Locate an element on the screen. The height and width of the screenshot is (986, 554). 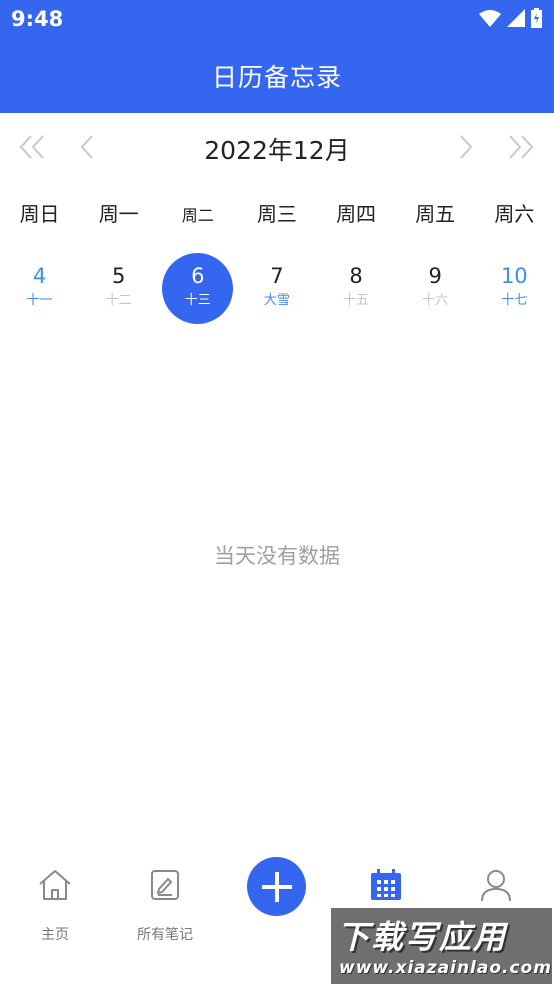
watermark-url: www.xiazainlao.com is located at coordinates (445, 968).